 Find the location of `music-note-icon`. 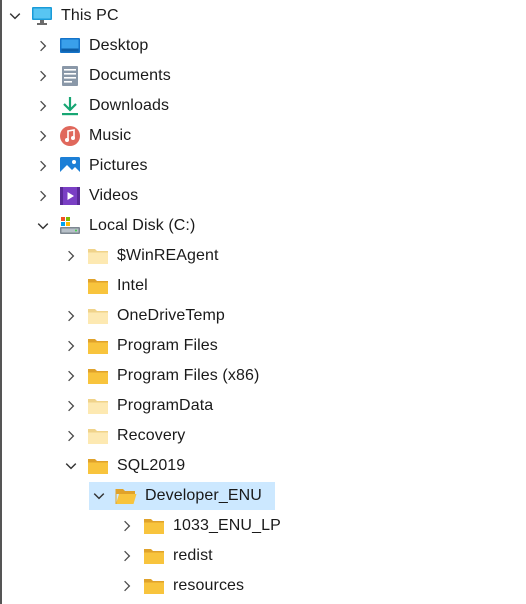

music-note-icon is located at coordinates (70, 136).